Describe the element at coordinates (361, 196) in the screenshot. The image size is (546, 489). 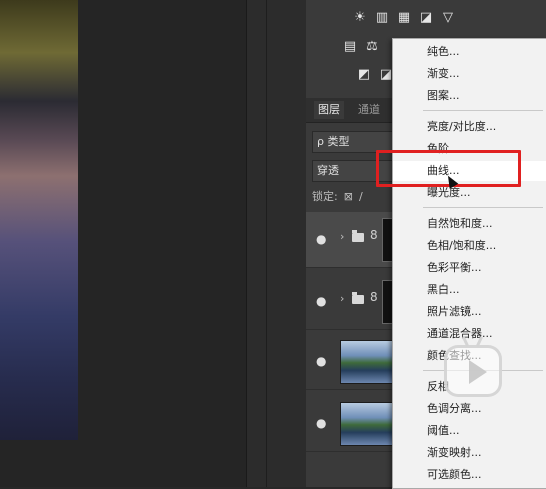
I see `lock-brush-icon: ∕` at that location.